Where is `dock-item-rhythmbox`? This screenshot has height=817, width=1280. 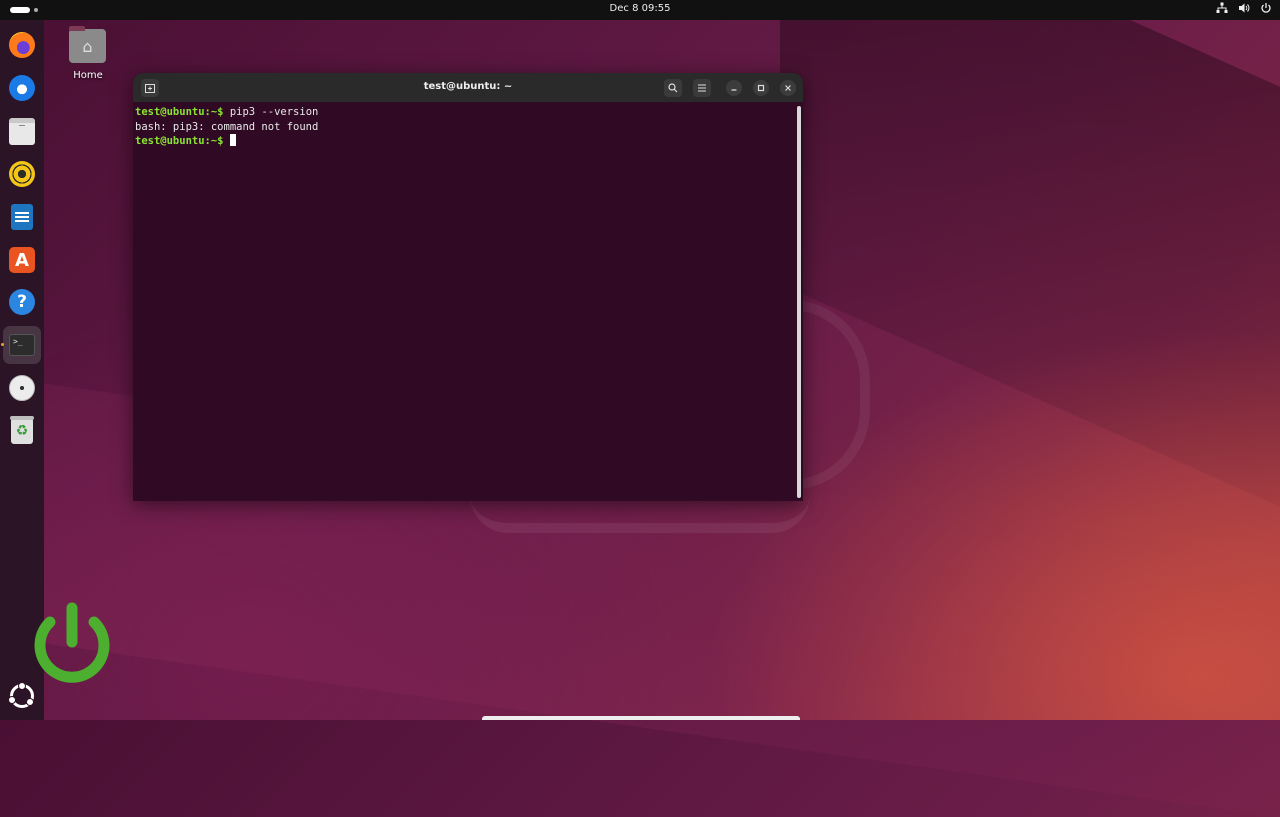
dock-item-rhythmbox is located at coordinates (22, 174).